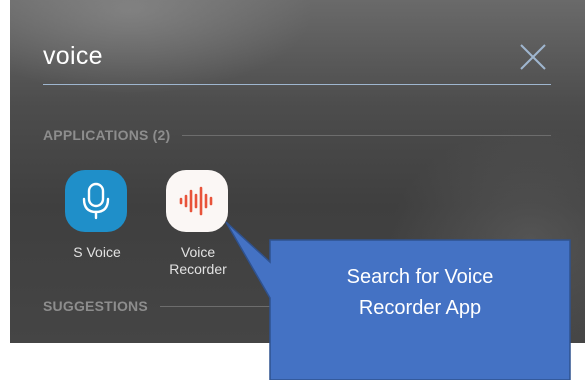 The image size is (585, 380). I want to click on s-voice-app-icon, so click(96, 201).